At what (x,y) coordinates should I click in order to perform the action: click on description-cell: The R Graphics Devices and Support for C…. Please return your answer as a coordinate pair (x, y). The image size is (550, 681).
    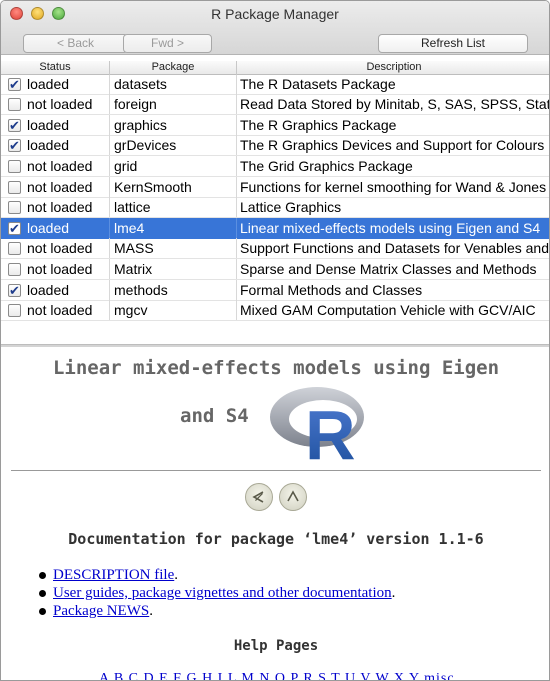
    Looking at the image, I should click on (392, 145).